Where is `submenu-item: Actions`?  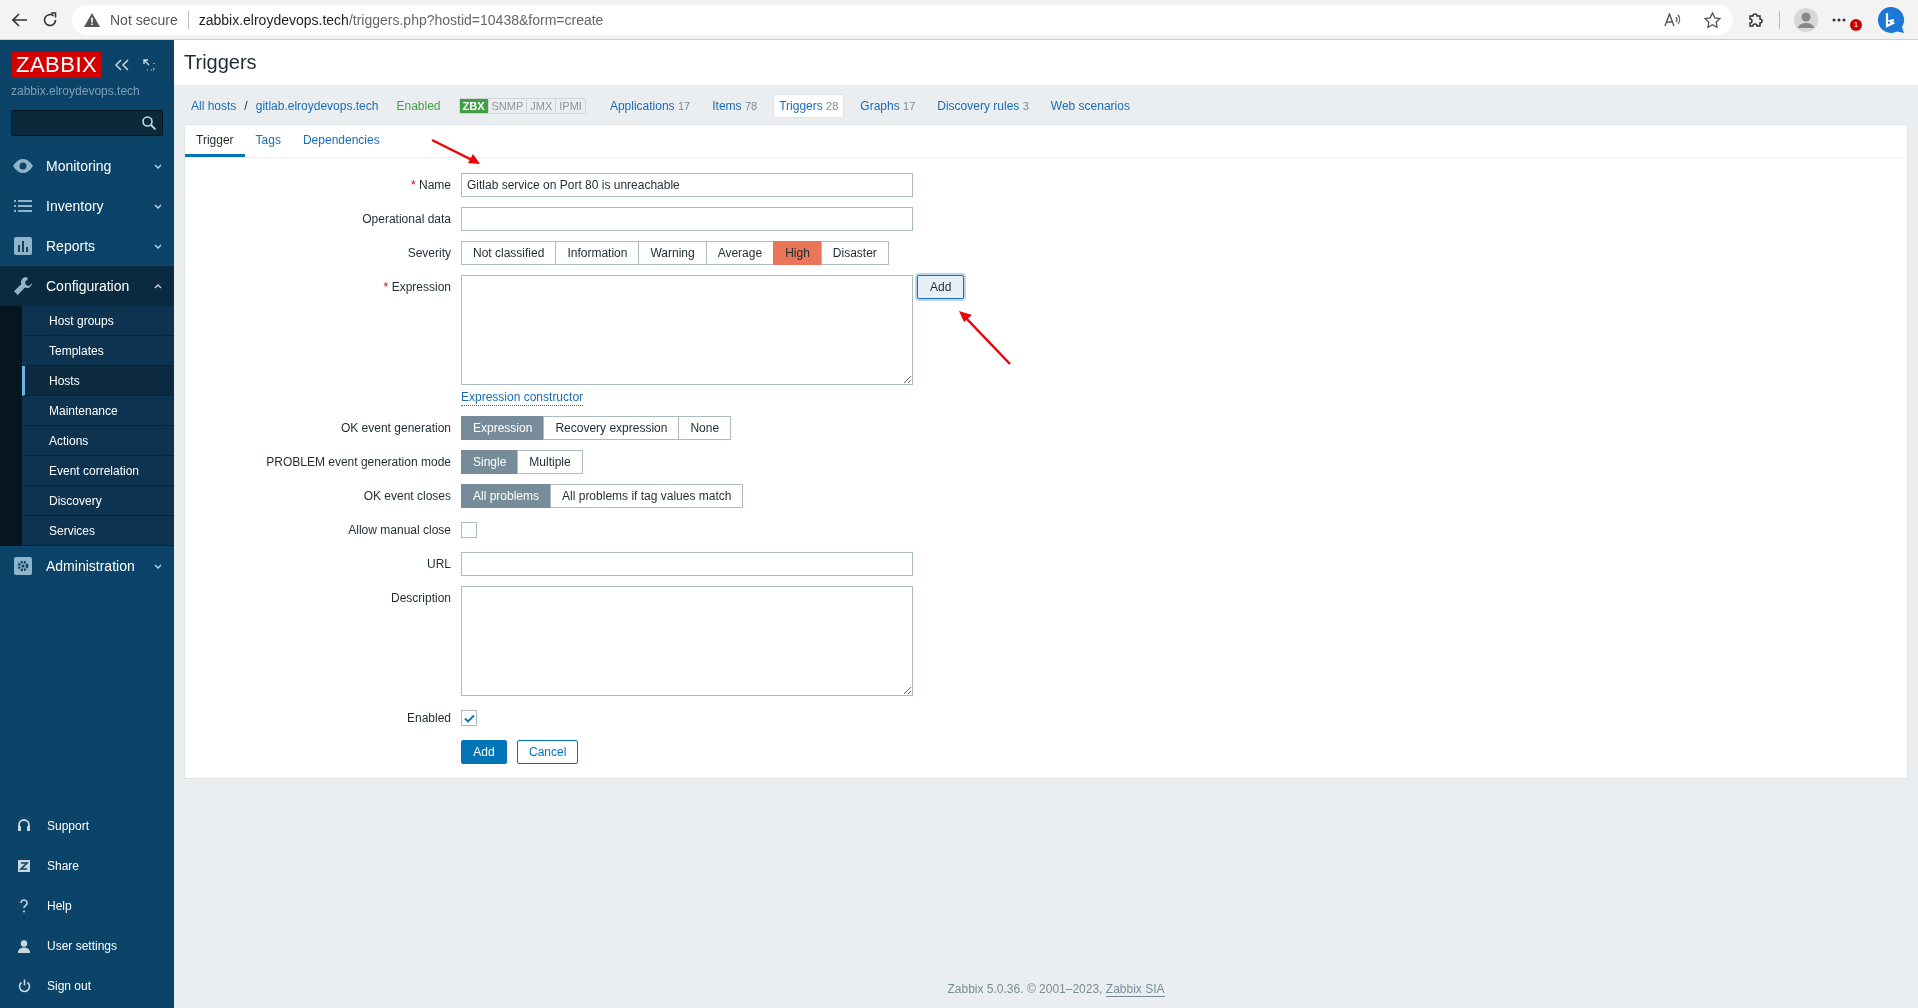 submenu-item: Actions is located at coordinates (98, 441).